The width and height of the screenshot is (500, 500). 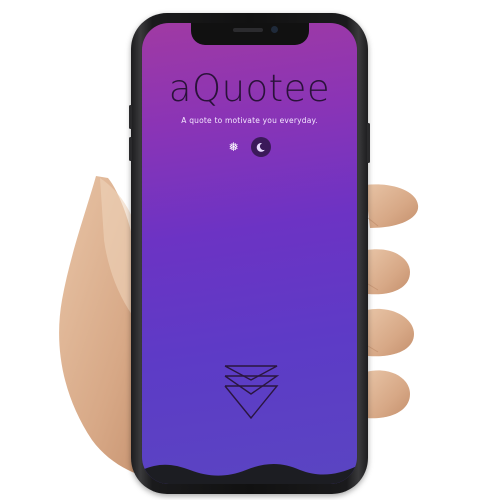 I want to click on moon-icon, so click(x=260, y=147).